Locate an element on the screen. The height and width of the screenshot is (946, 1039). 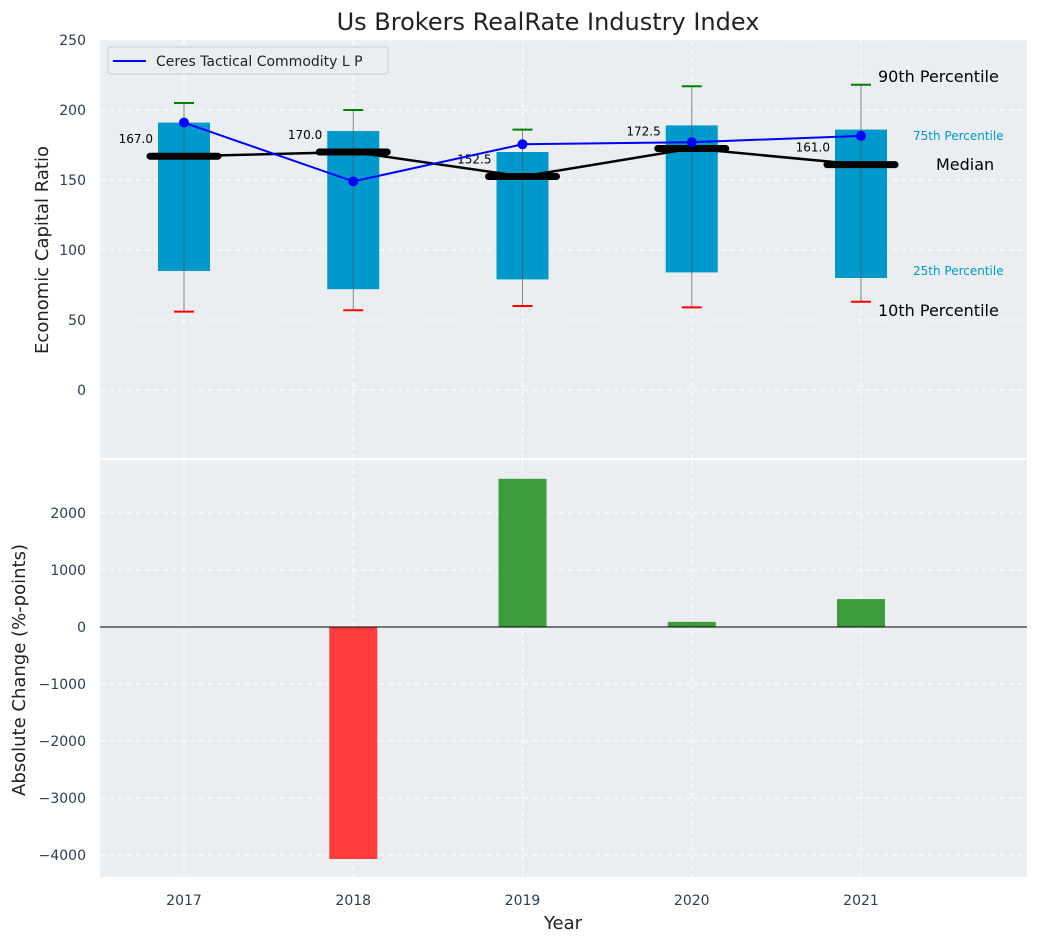
series-point-2019 is located at coordinates (522, 144).